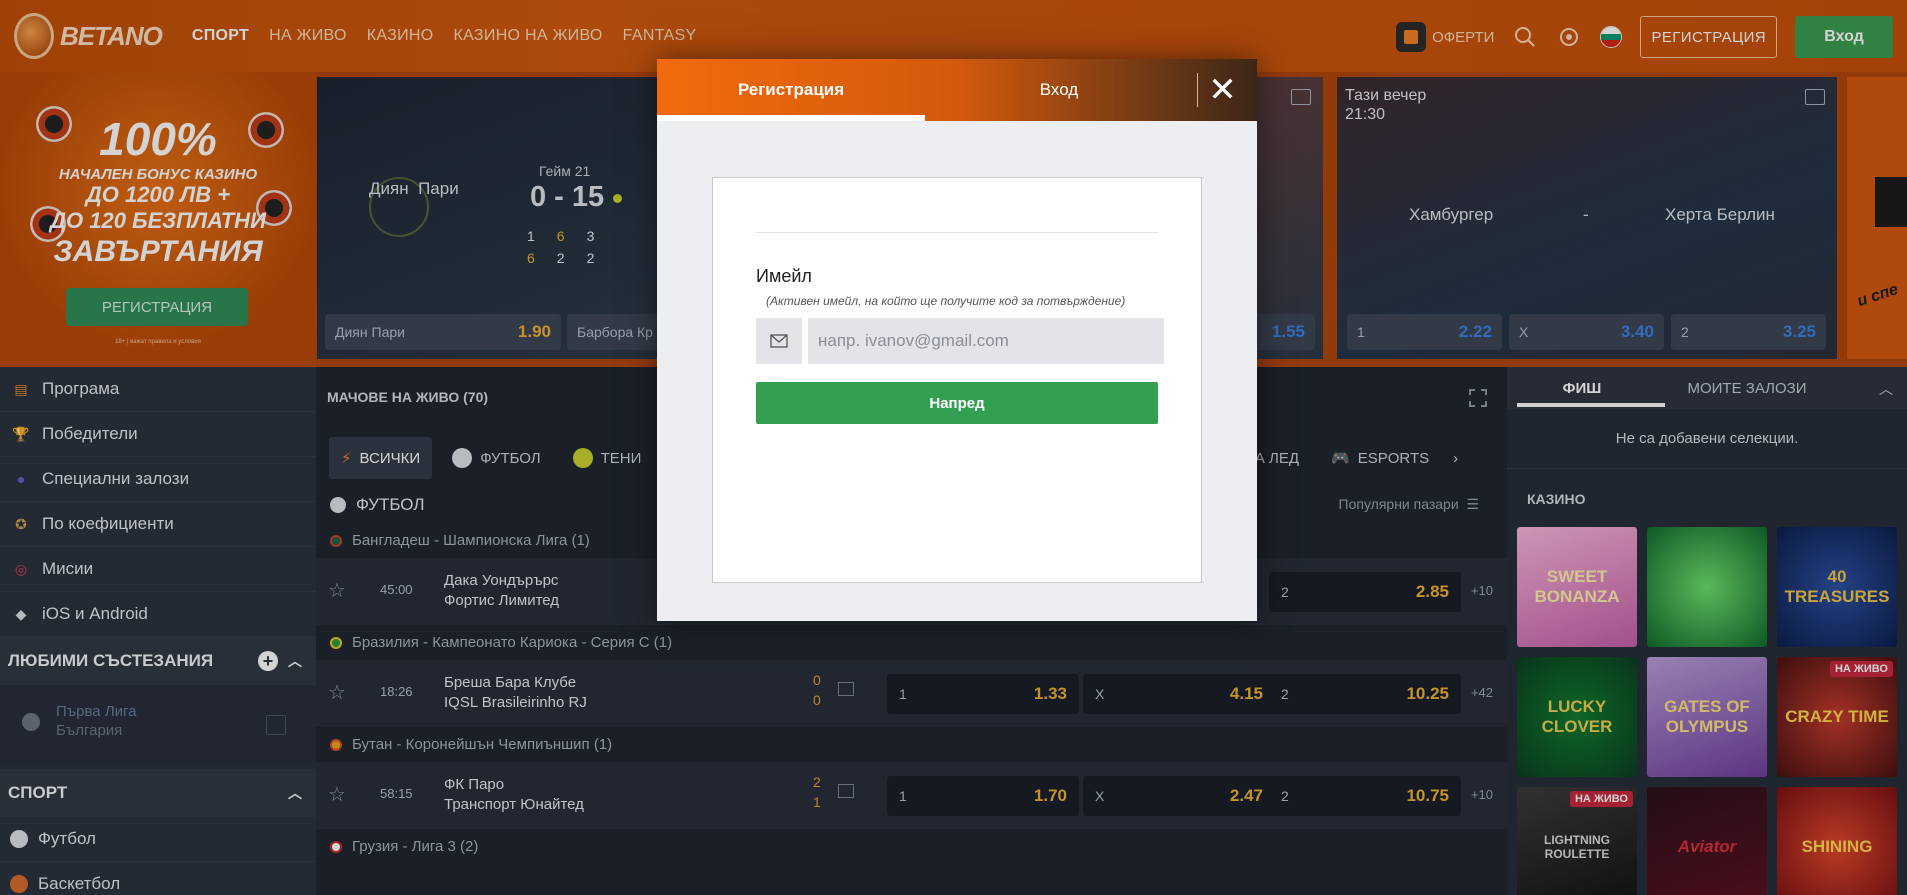 Image resolution: width=1907 pixels, height=895 pixels. I want to click on sidebar-item-special-bets: ● Специални залози, so click(158, 479).